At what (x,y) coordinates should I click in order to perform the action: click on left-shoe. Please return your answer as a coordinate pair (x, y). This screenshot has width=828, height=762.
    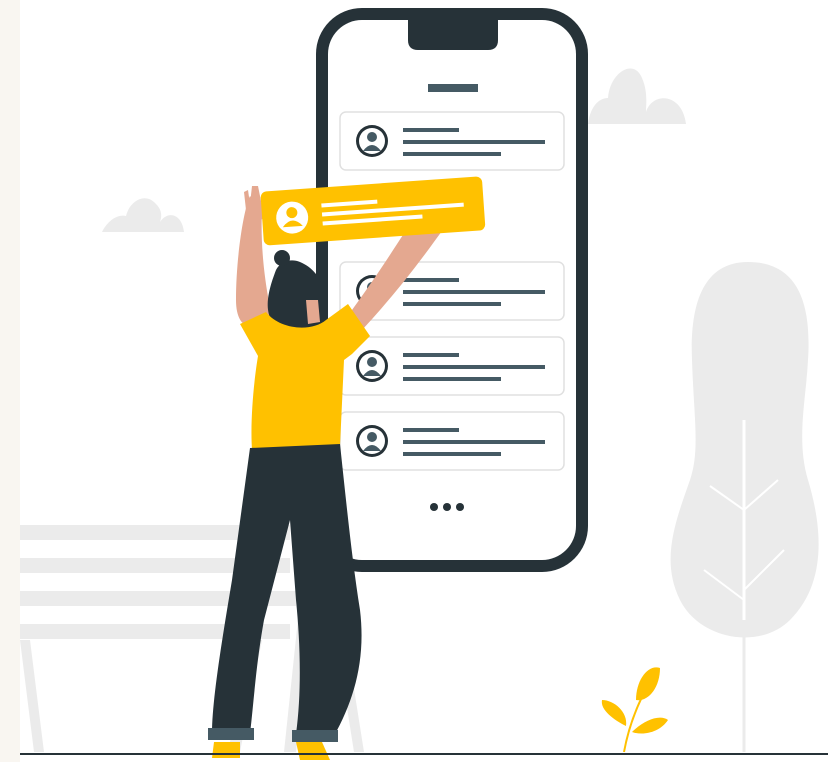
    Looking at the image, I should click on (226, 750).